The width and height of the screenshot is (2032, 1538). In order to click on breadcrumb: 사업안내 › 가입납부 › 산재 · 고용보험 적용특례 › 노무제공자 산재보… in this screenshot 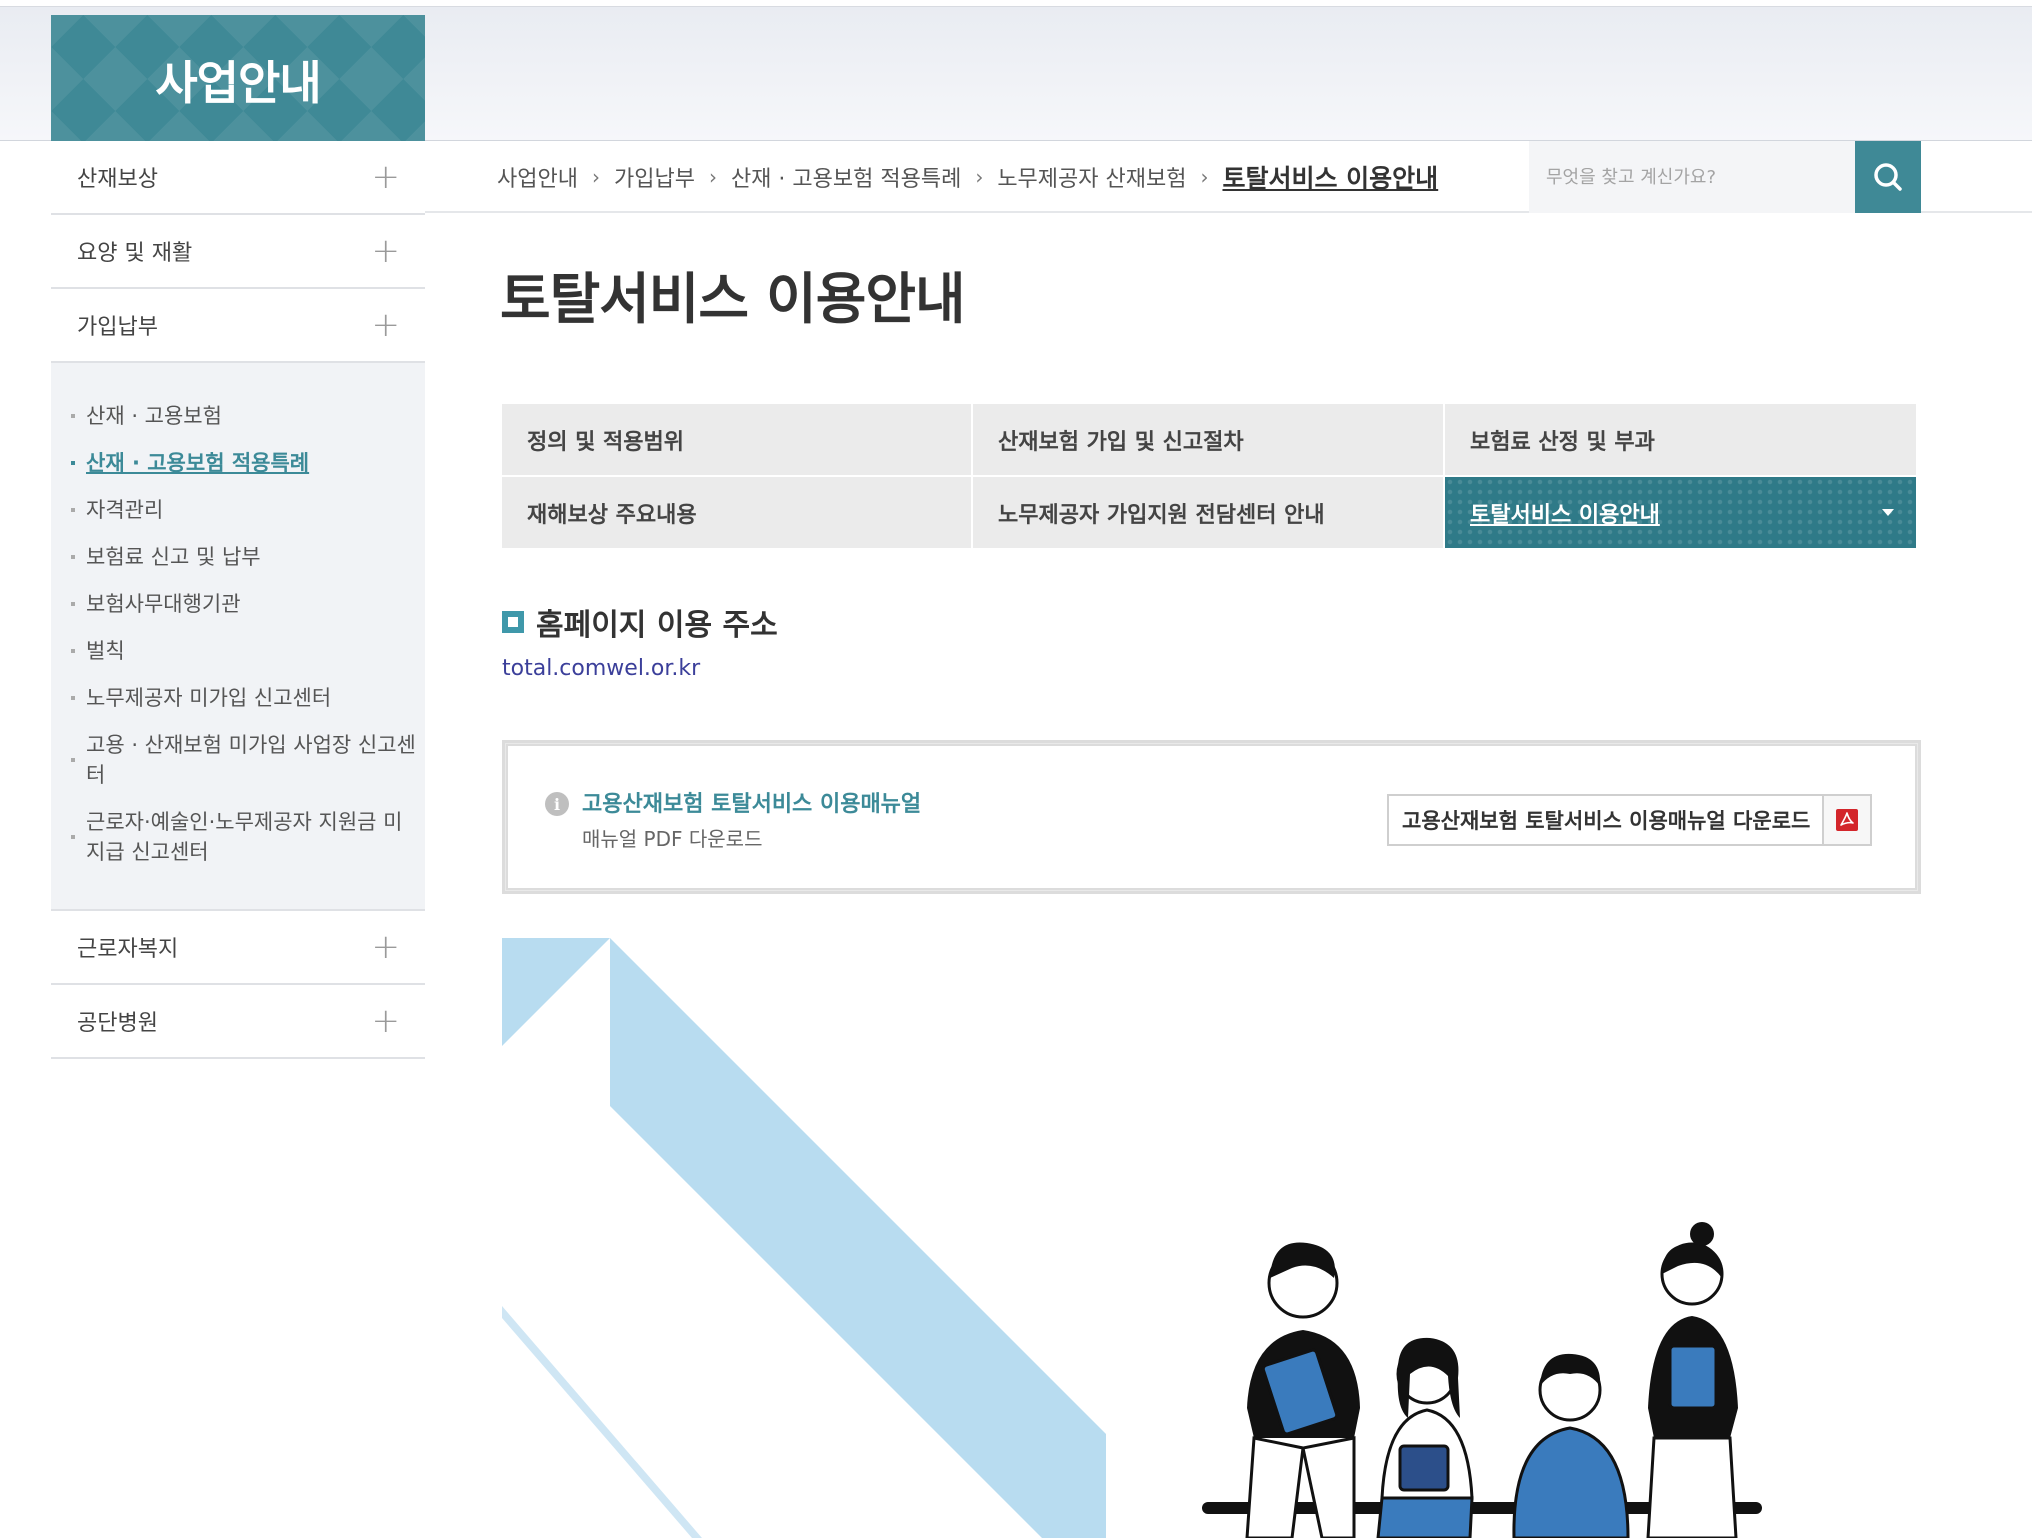, I will do `click(967, 177)`.